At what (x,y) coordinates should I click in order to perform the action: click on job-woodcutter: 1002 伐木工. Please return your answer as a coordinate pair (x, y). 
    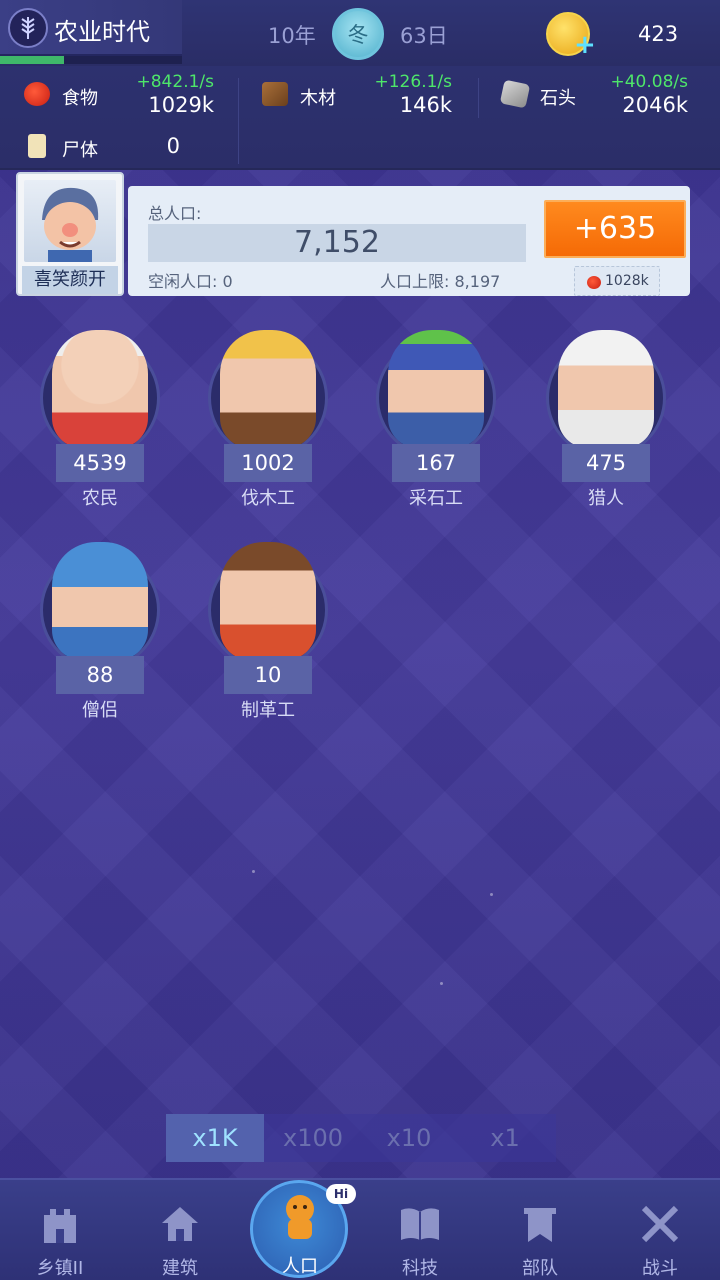
    Looking at the image, I should click on (268, 418).